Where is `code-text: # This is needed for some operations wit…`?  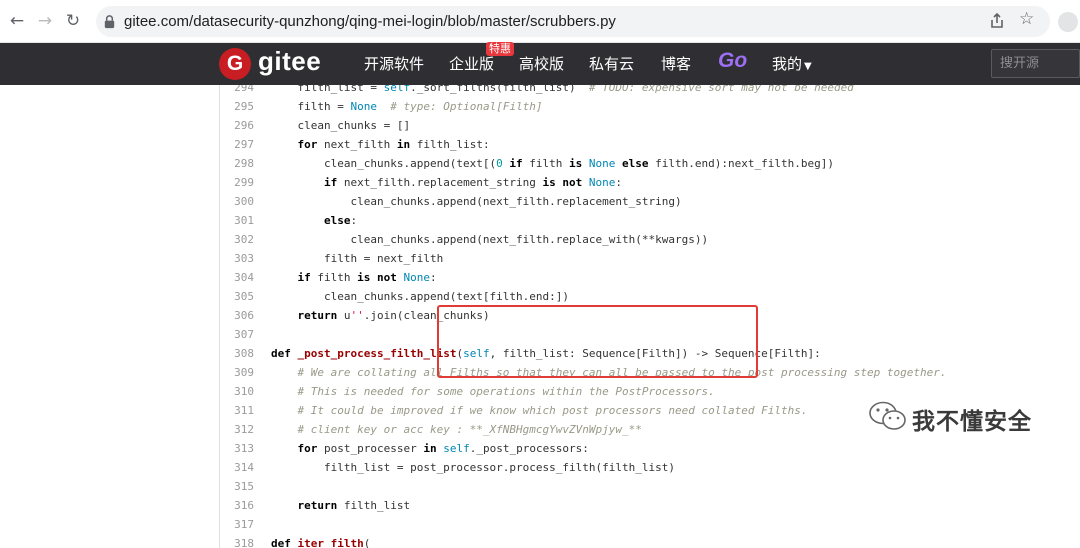
code-text: # This is needed for some operations wit… is located at coordinates (506, 391).